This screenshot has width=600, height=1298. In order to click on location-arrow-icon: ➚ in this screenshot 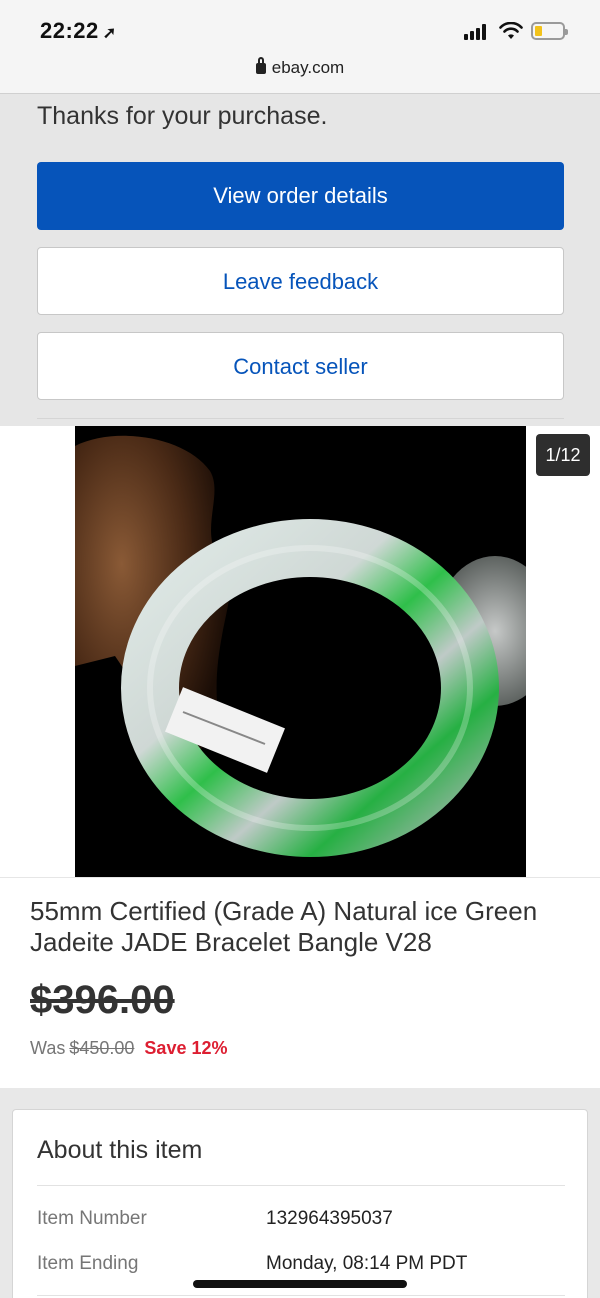, I will do `click(109, 33)`.